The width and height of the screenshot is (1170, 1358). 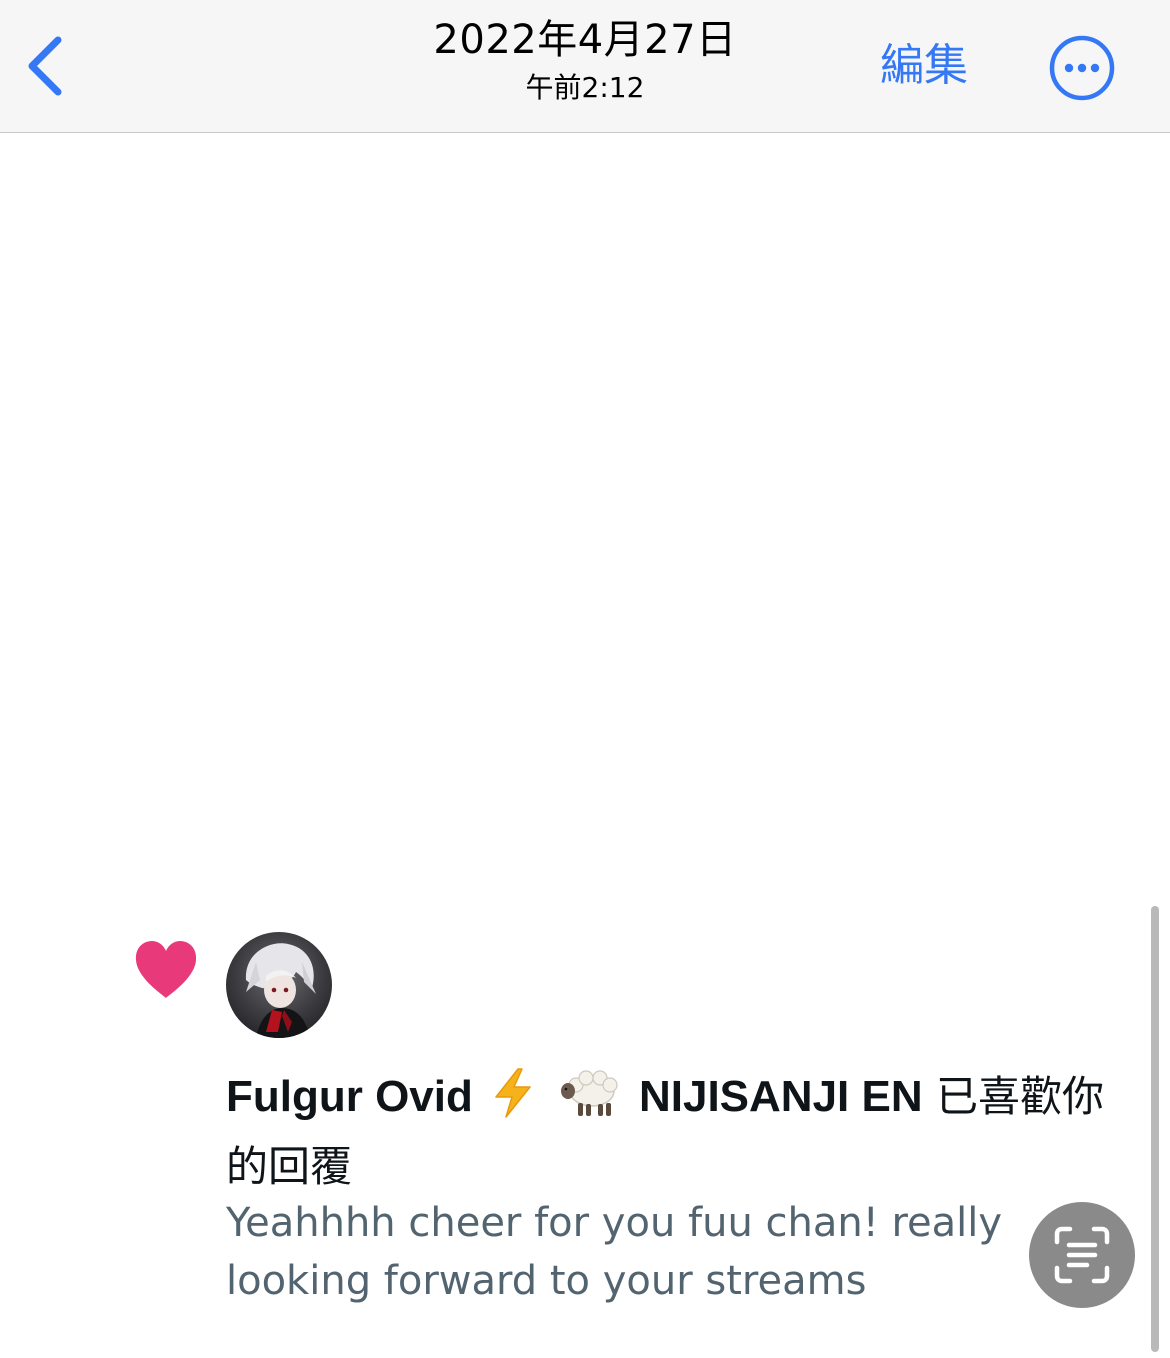 I want to click on photo-date: 2022年4月27日, so click(x=585, y=40).